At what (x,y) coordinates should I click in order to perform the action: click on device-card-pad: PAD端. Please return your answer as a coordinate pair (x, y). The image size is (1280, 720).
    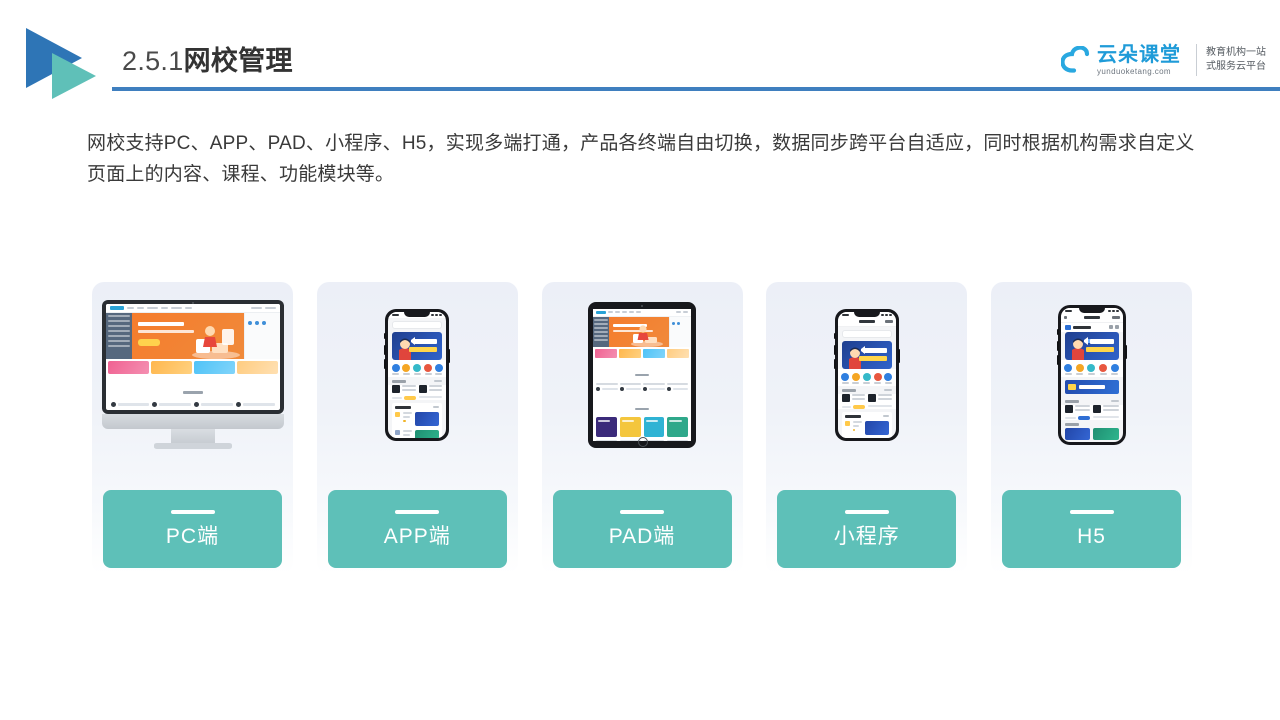
    Looking at the image, I should click on (642, 428).